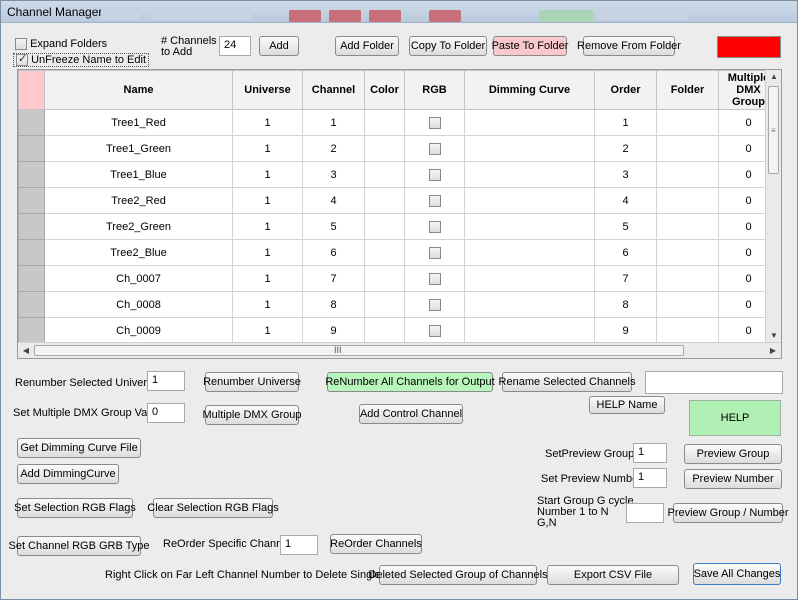 This screenshot has height=600, width=798. What do you see at coordinates (333, 200) in the screenshot?
I see `cell-channel: 4` at bounding box center [333, 200].